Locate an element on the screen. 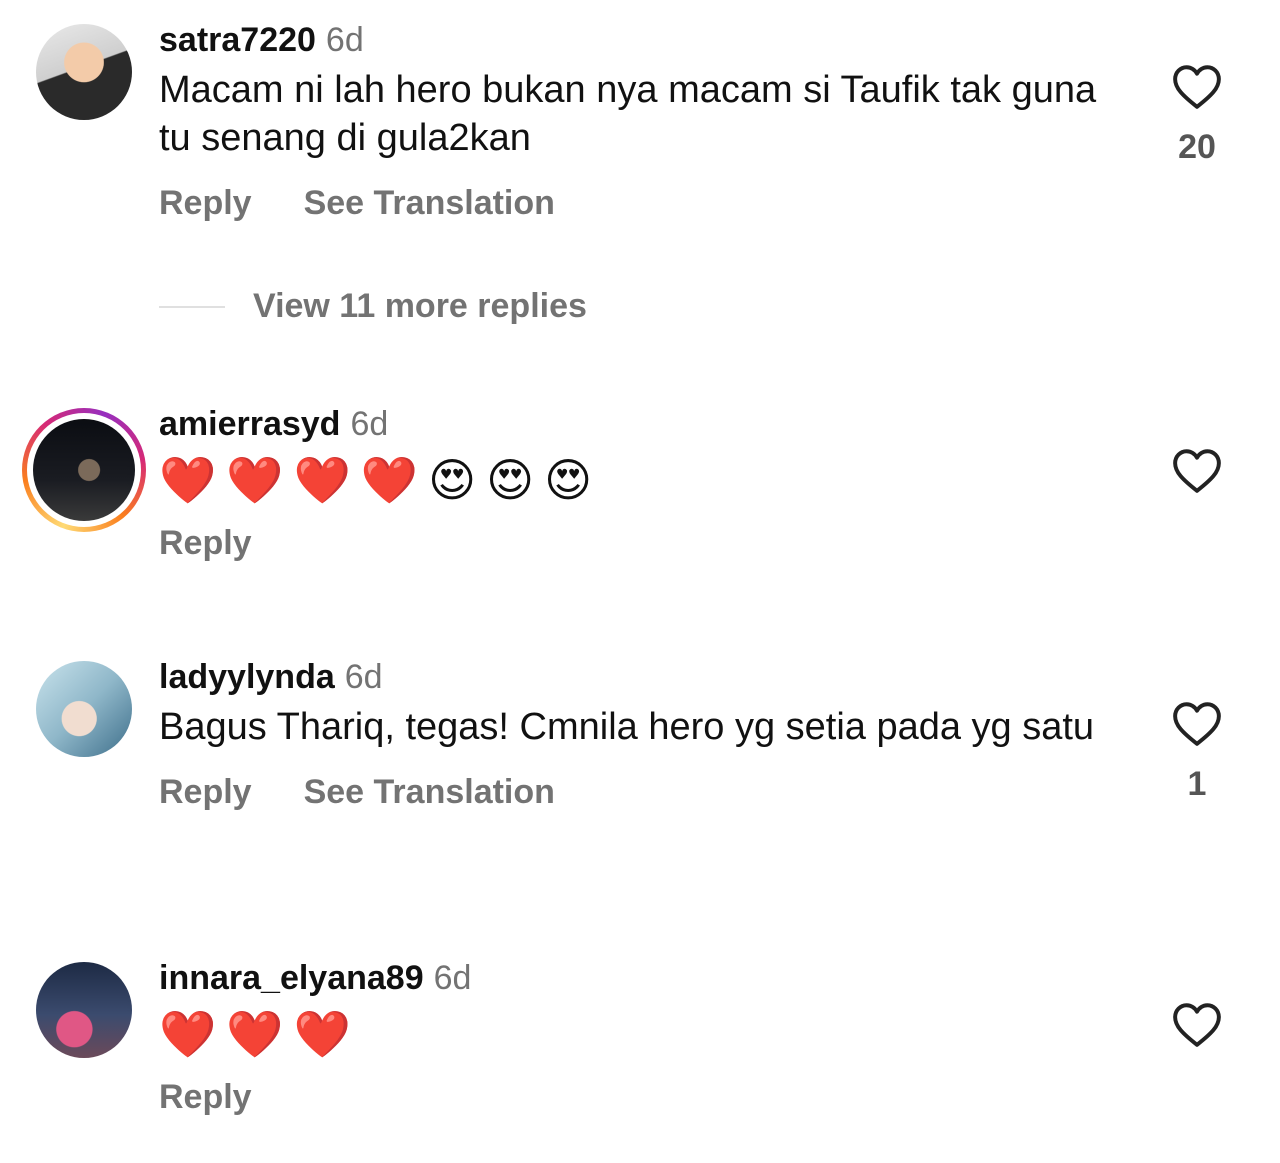 This screenshot has width=1280, height=1163. emoji-list: ❤️ ❤️ ❤️ ❤️ 😍 😍 😍 is located at coordinates (644, 480).